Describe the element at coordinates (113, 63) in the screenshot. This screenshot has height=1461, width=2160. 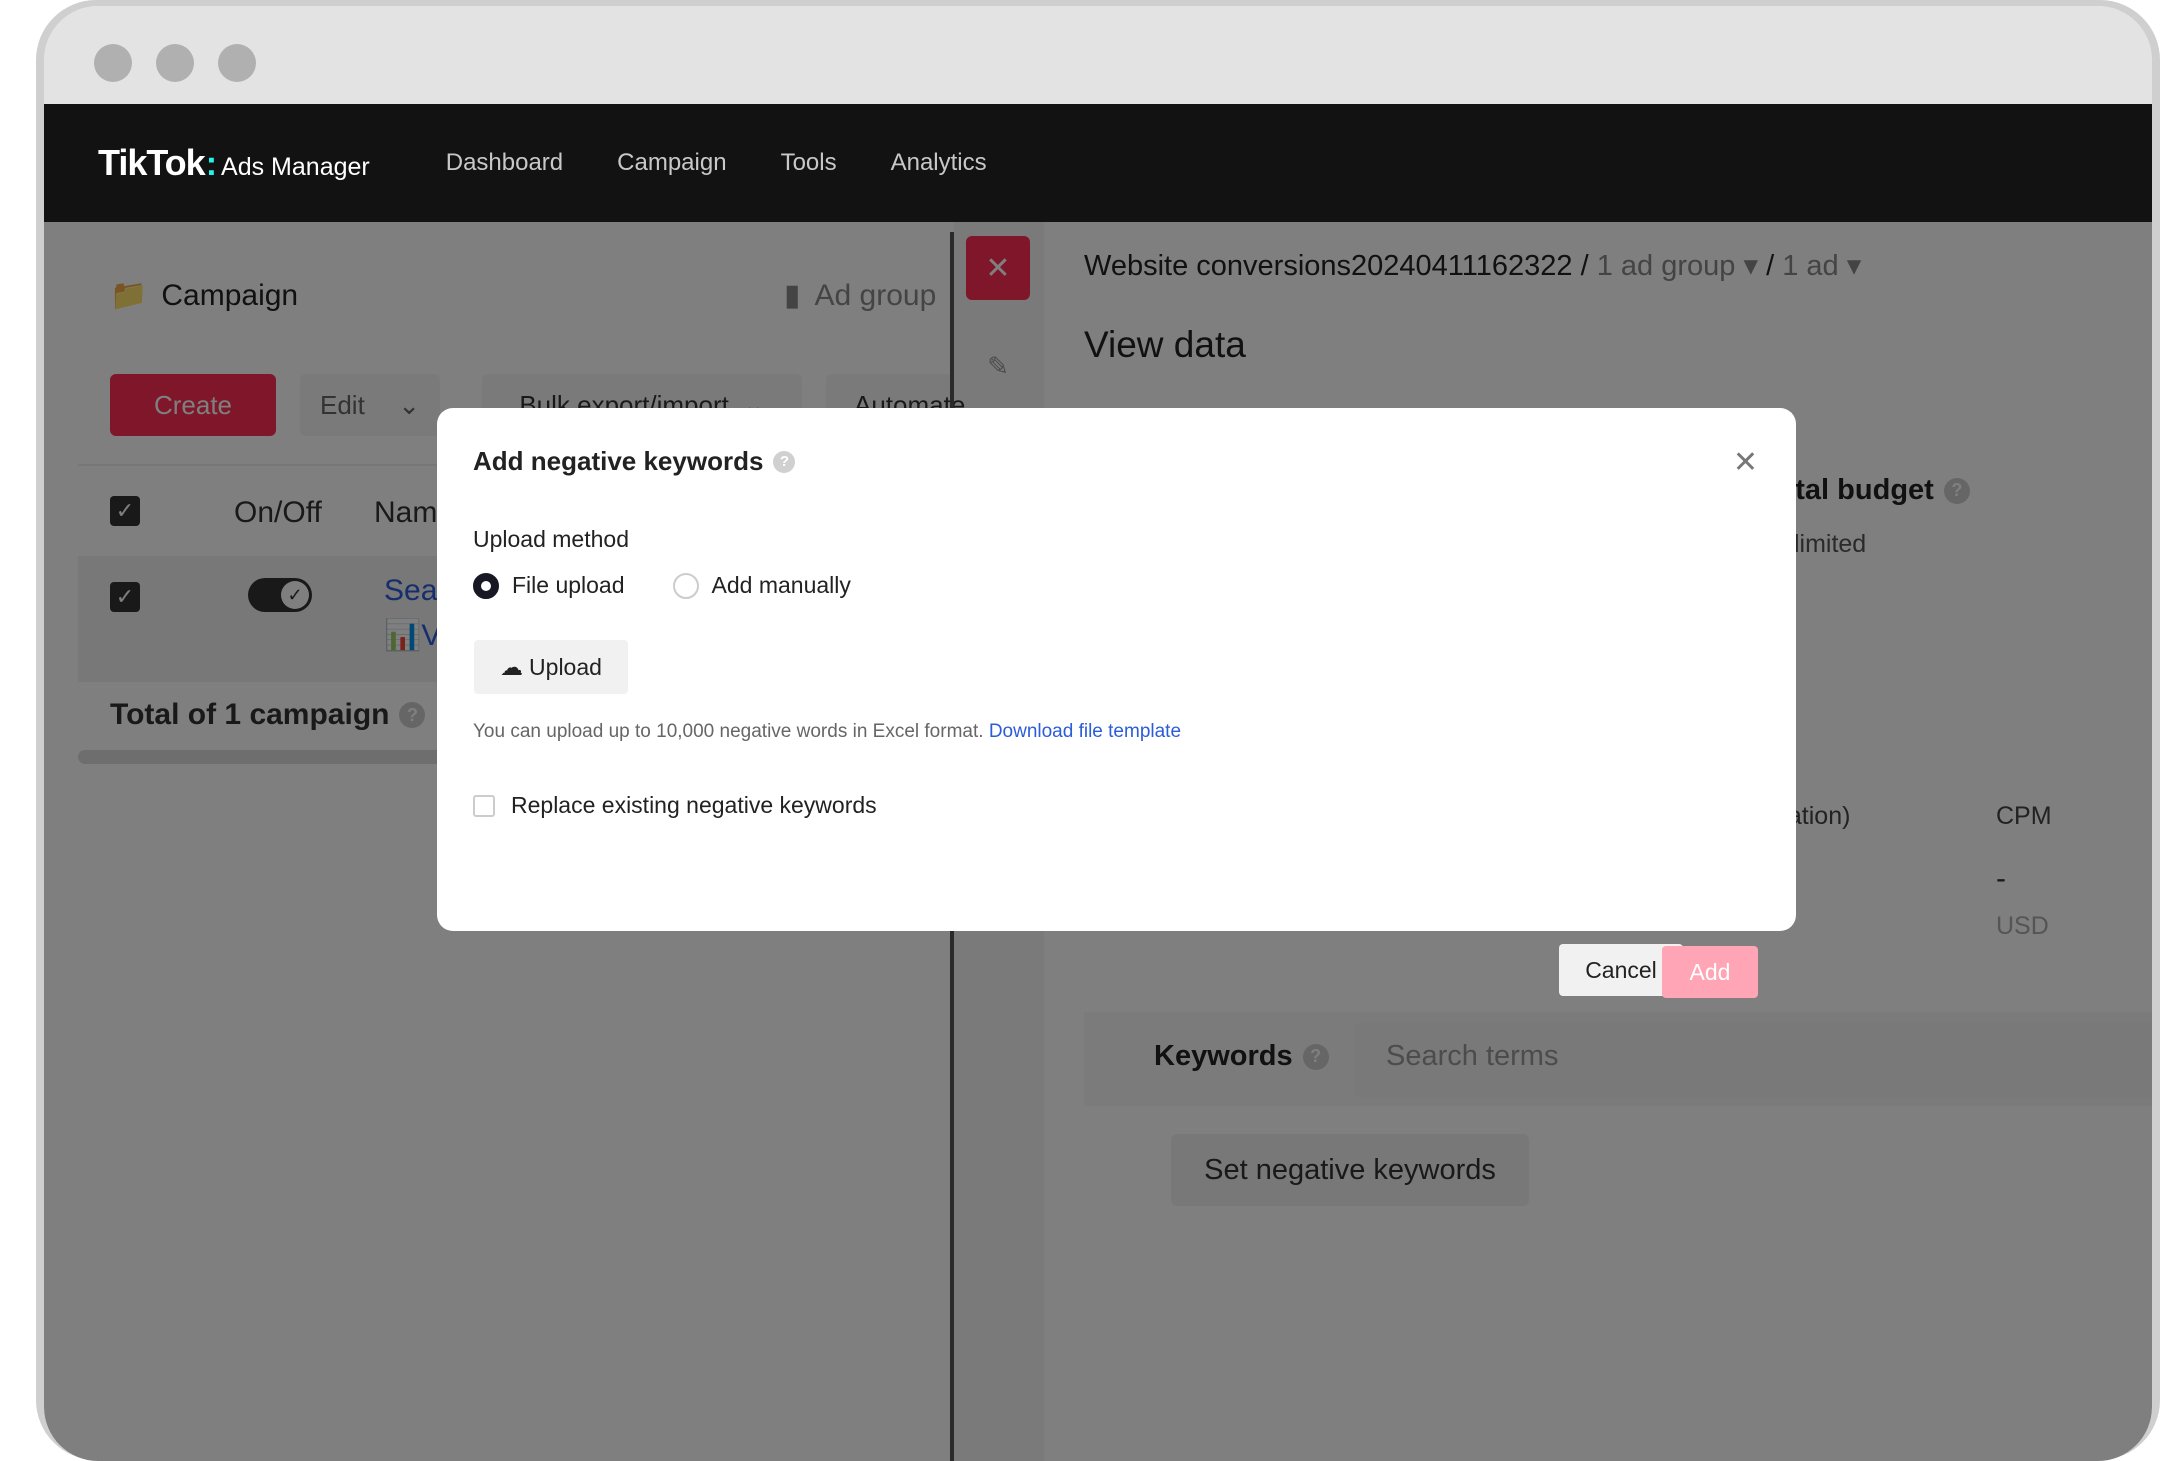
I see `window-close-dot` at that location.